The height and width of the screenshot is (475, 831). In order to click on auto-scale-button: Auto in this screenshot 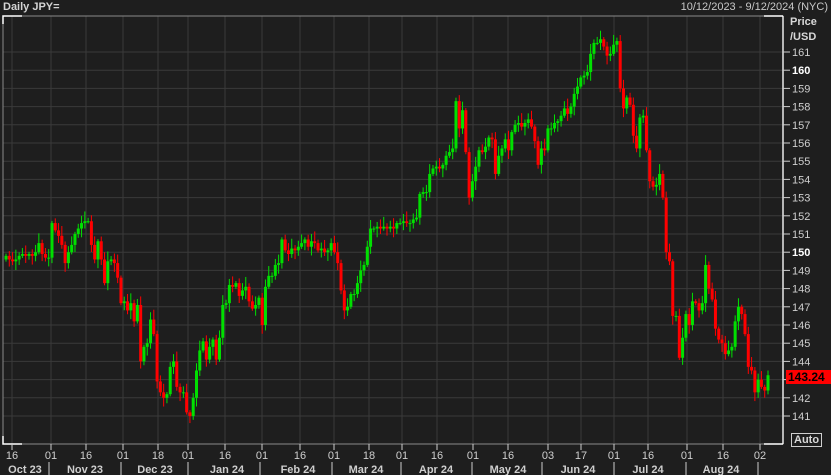, I will do `click(807, 440)`.